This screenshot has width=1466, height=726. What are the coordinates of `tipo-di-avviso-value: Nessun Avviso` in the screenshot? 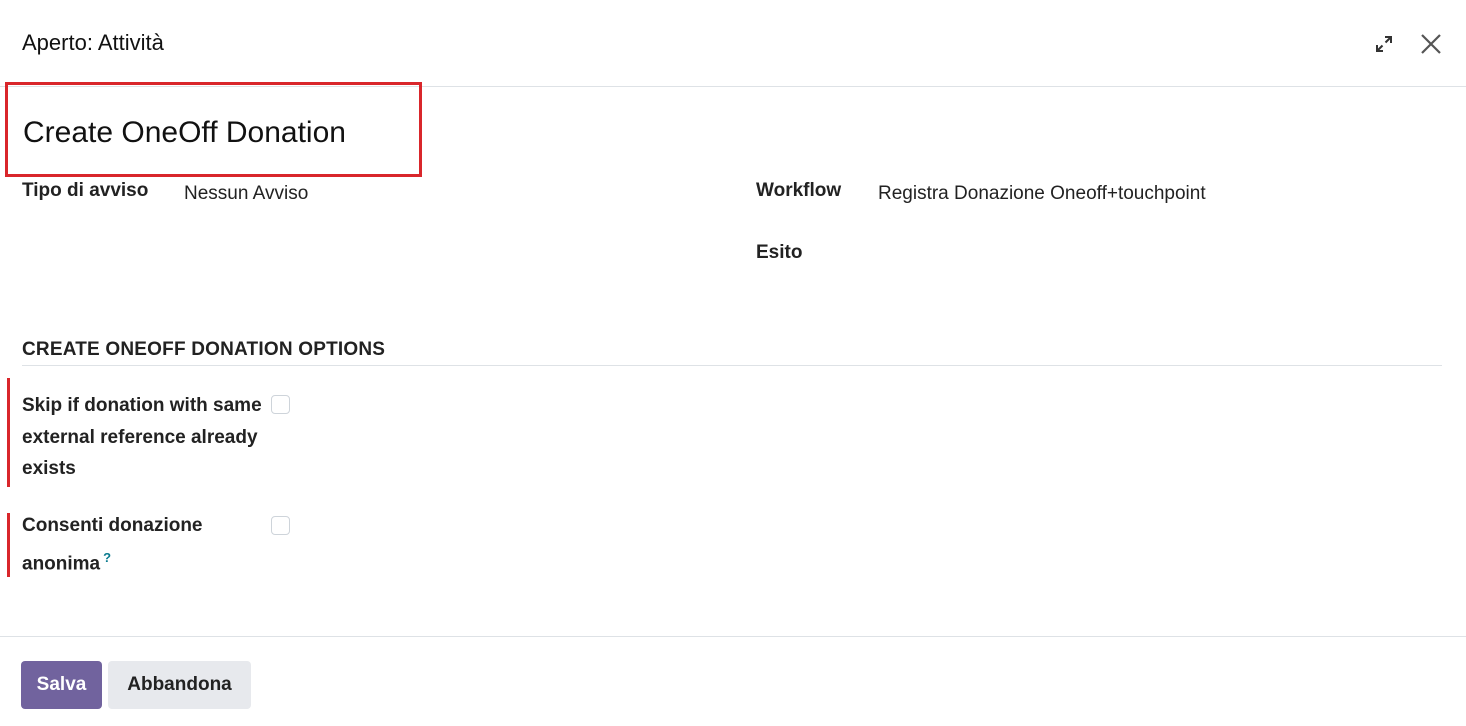 It's located at (246, 194).